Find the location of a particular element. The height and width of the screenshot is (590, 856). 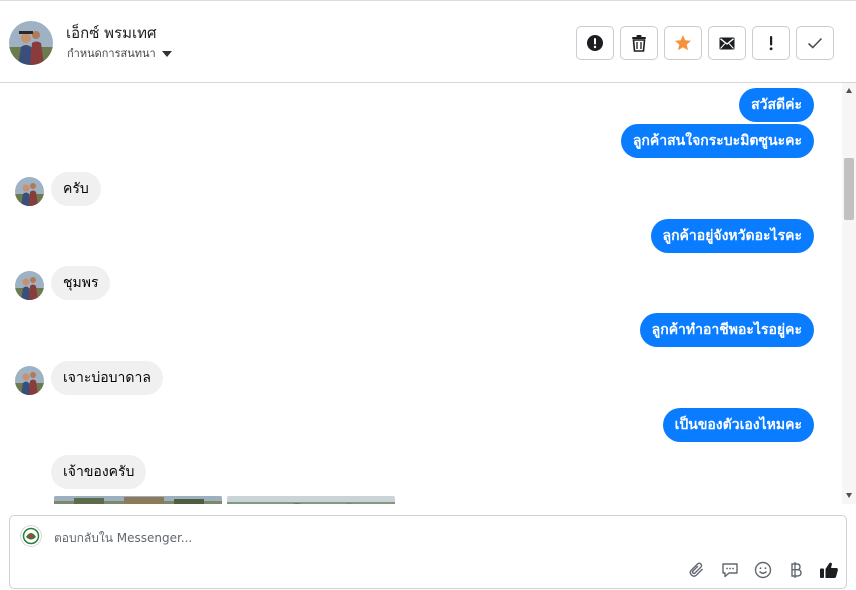

composer-toolbar is located at coordinates (762, 570).